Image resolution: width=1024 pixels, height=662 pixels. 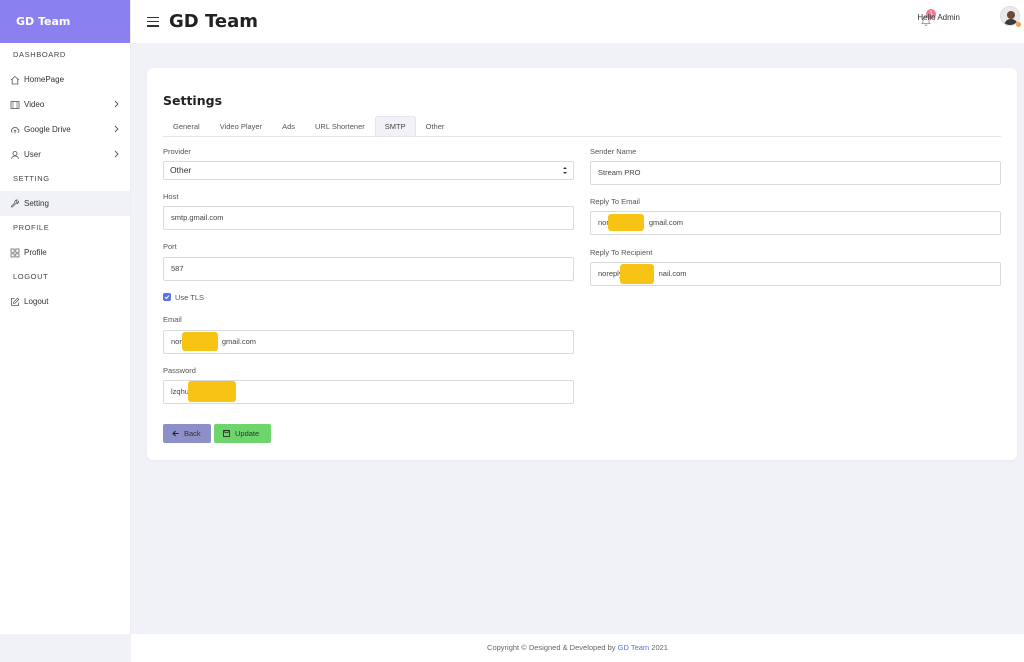 I want to click on sender-name-label: Sender Name, so click(x=613, y=151).